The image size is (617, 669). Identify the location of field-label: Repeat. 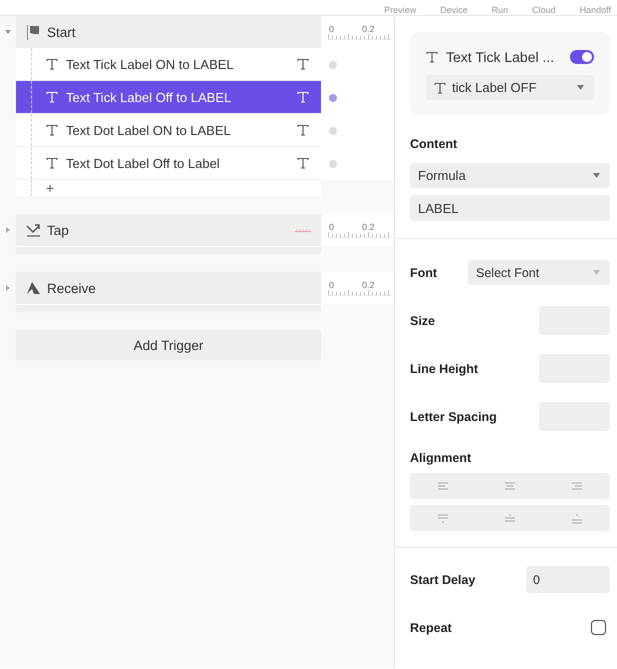
(431, 627).